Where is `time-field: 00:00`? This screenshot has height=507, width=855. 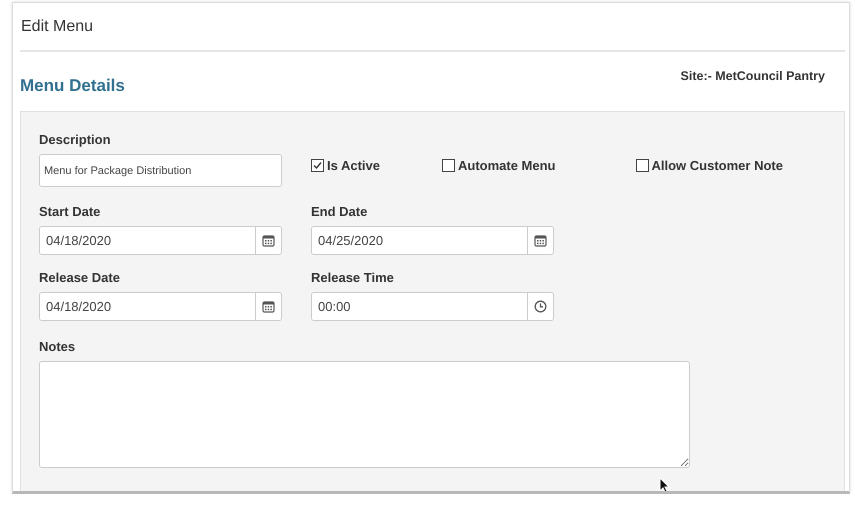
time-field: 00:00 is located at coordinates (419, 306).